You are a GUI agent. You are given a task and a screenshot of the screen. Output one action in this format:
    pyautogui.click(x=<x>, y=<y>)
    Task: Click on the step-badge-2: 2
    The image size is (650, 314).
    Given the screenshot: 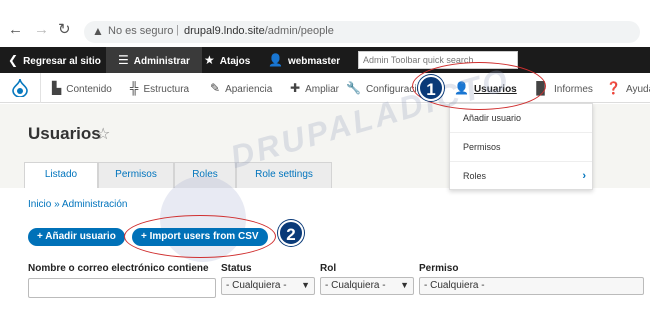 What is the action you would take?
    pyautogui.click(x=291, y=233)
    